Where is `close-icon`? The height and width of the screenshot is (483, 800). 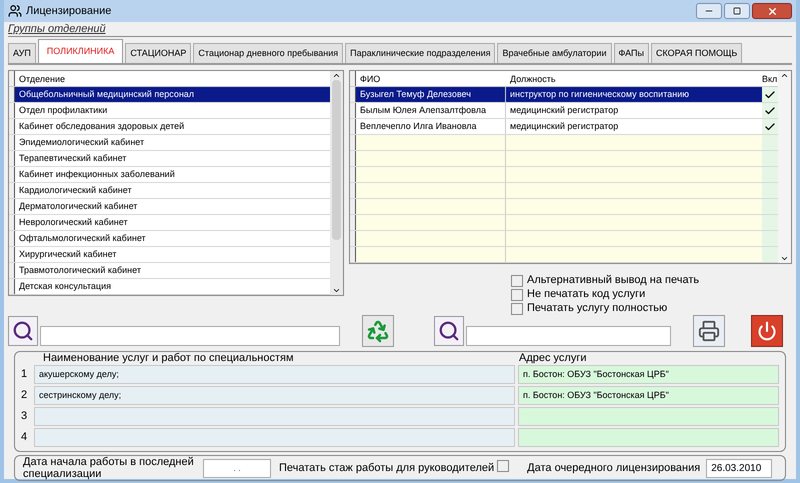 close-icon is located at coordinates (772, 11).